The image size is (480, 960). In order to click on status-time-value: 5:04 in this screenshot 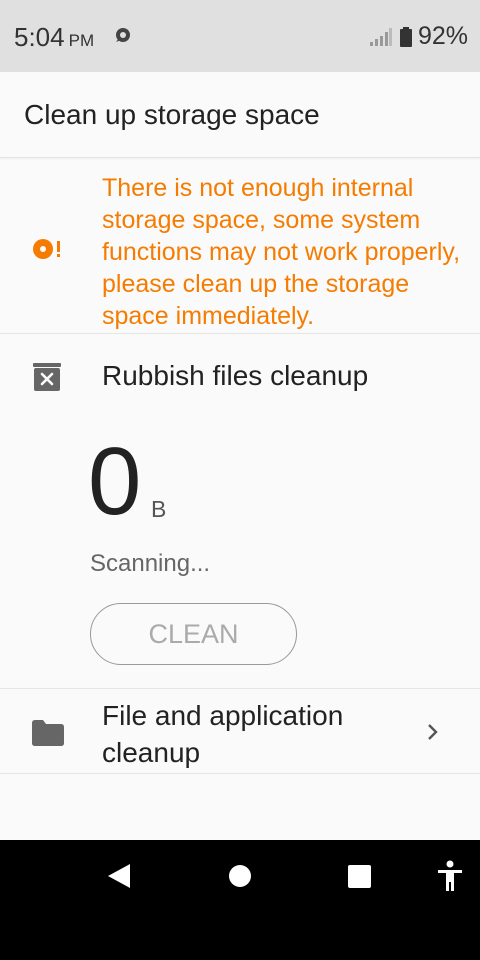, I will do `click(39, 37)`.